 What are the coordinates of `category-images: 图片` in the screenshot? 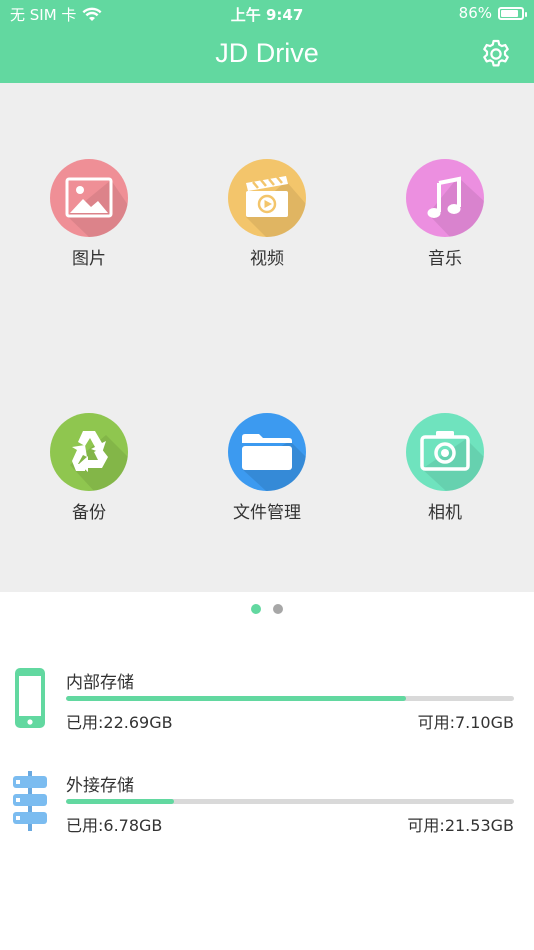 It's located at (89, 224).